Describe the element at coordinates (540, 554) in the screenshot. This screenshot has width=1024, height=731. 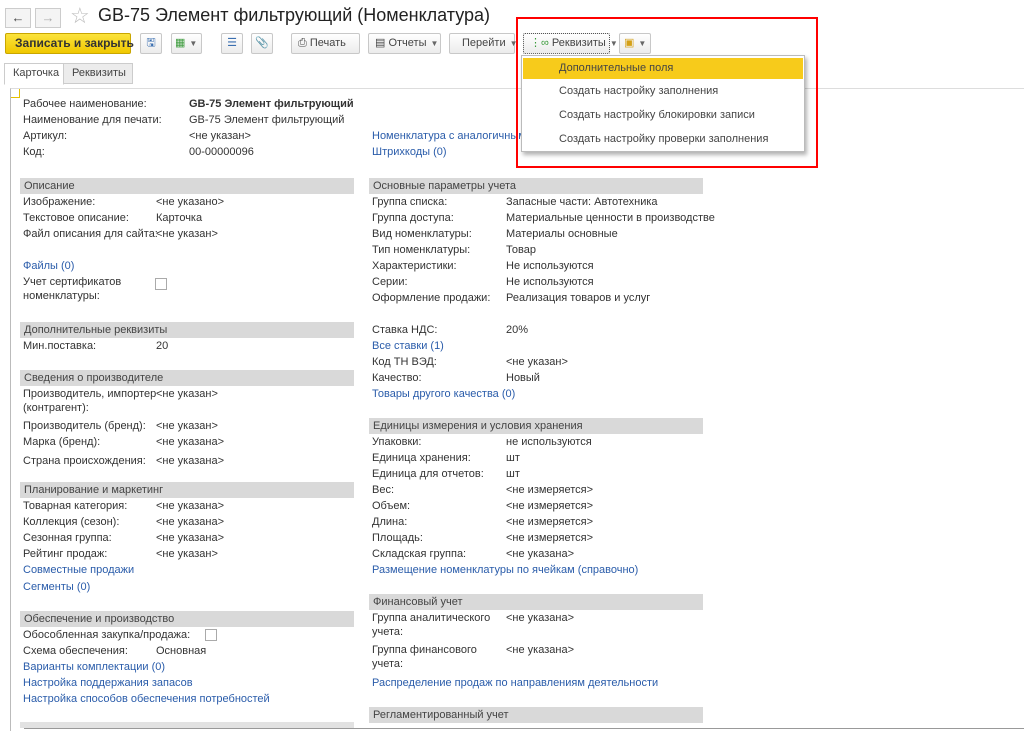
I see `warehouse-group-value: <не указана>` at that location.